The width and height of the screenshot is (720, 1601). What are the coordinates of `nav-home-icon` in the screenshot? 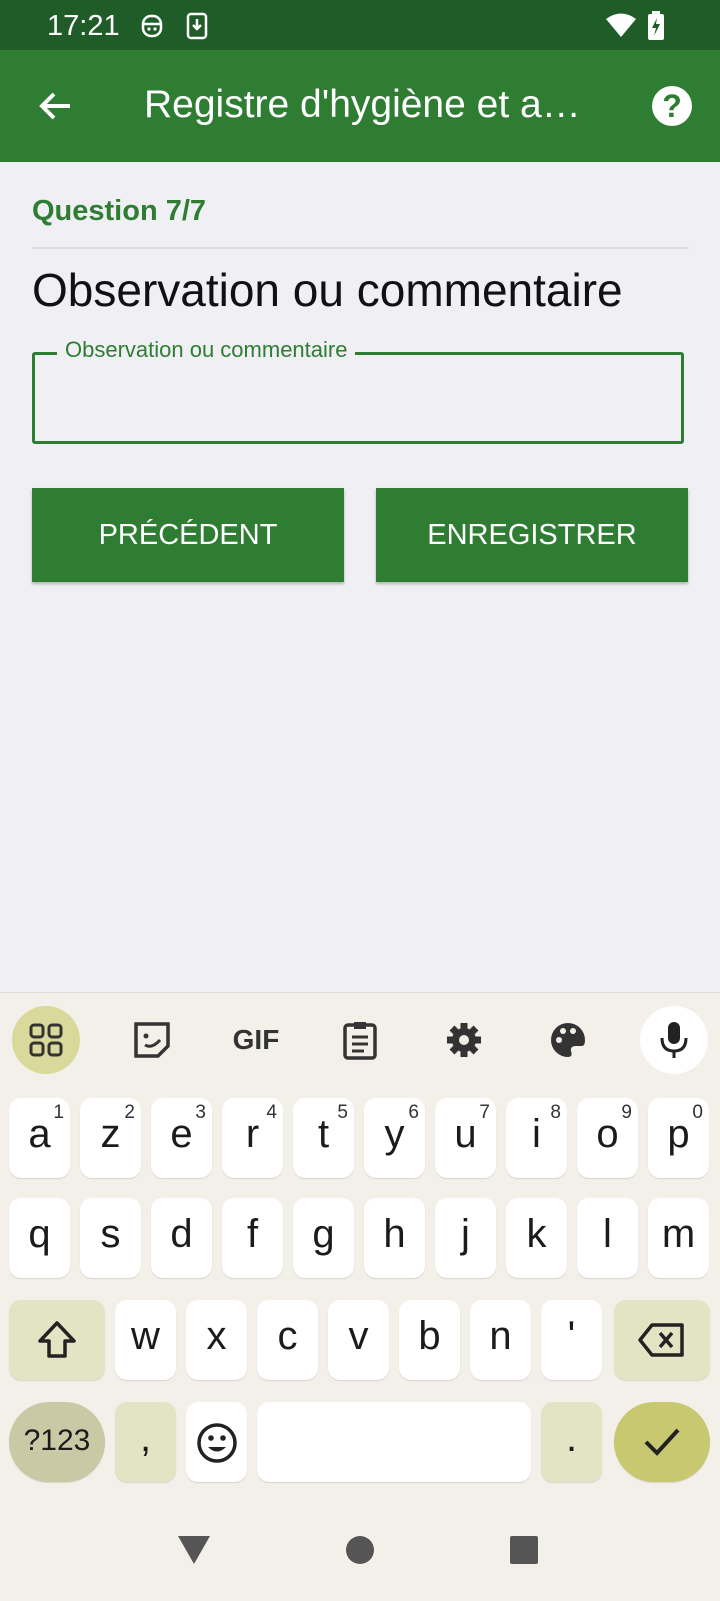 It's located at (360, 1550).